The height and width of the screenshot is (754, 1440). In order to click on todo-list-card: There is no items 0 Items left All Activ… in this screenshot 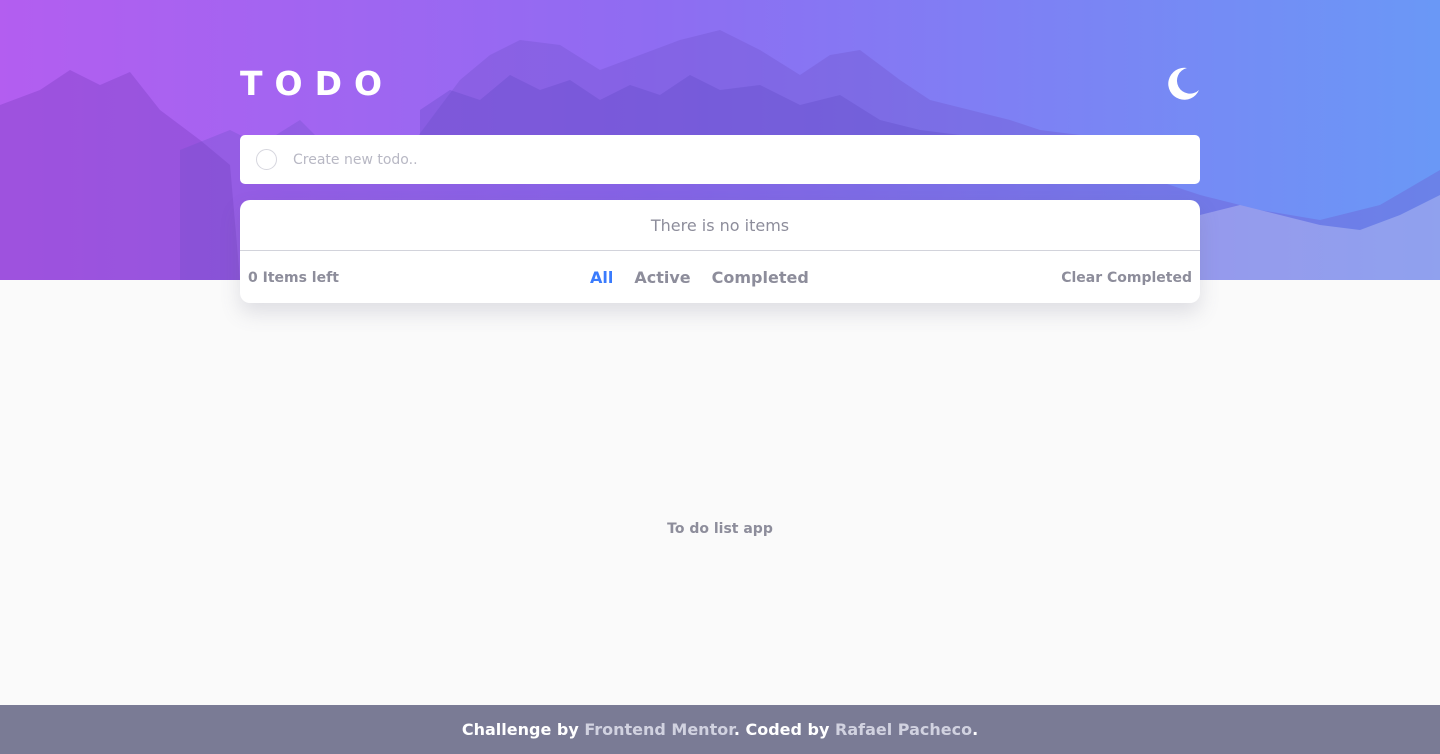, I will do `click(720, 251)`.